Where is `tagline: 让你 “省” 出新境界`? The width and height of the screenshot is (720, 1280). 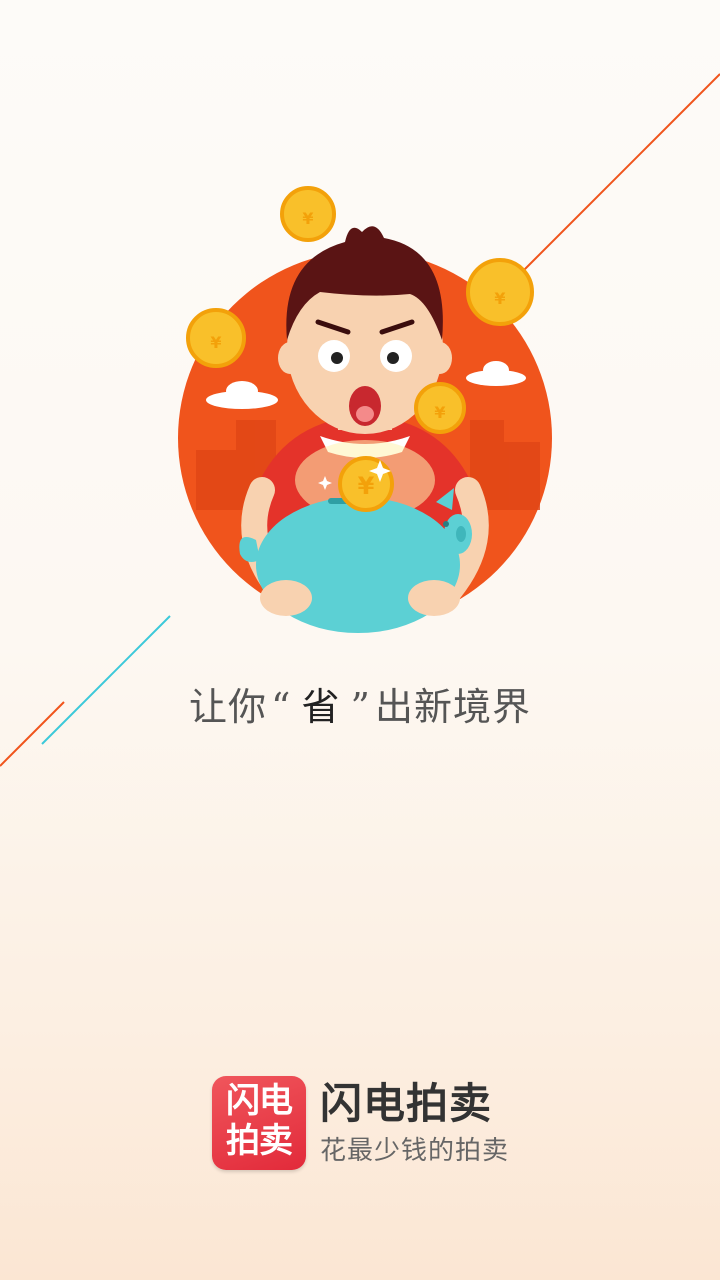
tagline: 让你 “省” 出新境界 is located at coordinates (360, 703).